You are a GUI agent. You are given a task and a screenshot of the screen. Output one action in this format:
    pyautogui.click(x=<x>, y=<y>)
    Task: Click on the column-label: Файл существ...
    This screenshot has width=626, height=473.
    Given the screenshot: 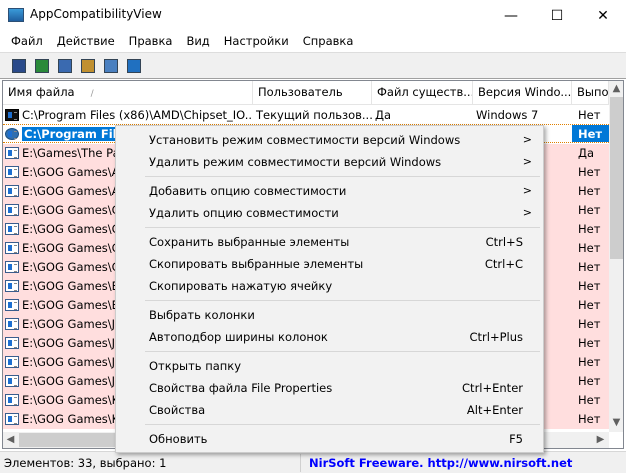 What is the action you would take?
    pyautogui.click(x=425, y=92)
    